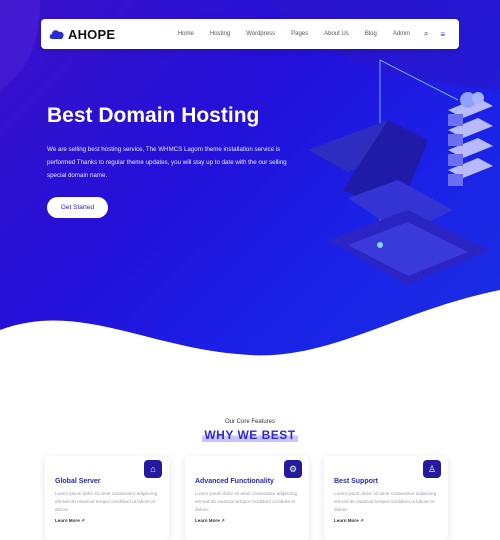 Image resolution: width=500 pixels, height=540 pixels. I want to click on features-subtitle: Our Core Features, so click(250, 422).